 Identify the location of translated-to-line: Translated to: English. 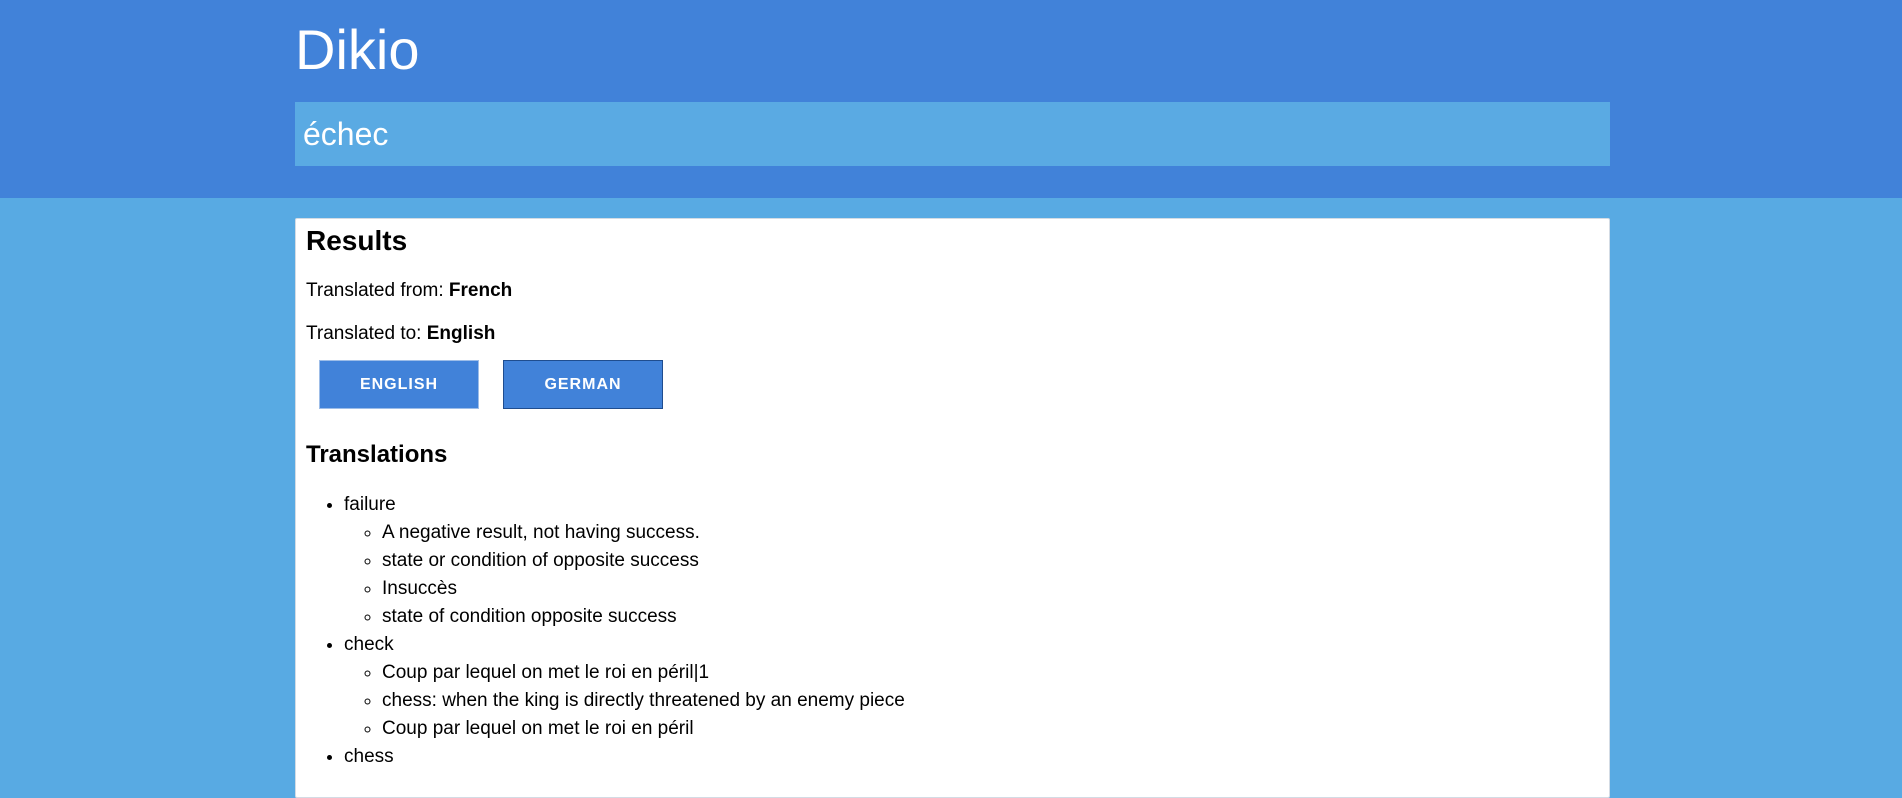
(400, 334).